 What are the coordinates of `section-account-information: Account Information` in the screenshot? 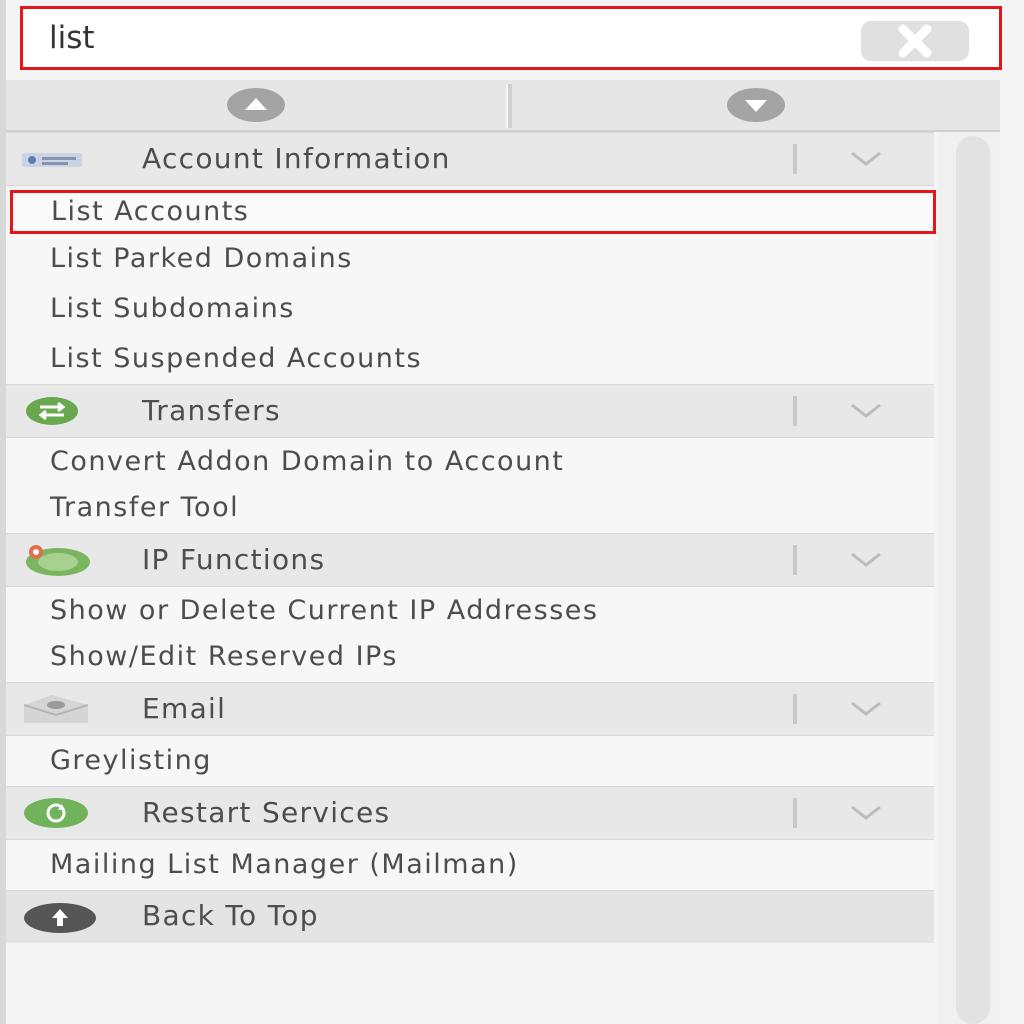 It's located at (470, 159).